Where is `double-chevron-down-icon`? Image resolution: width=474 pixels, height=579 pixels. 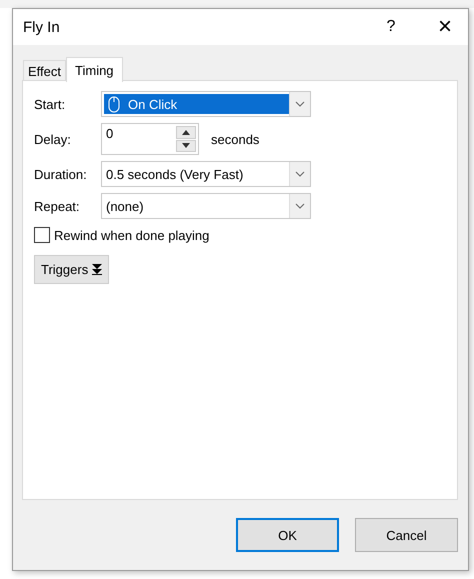
double-chevron-down-icon is located at coordinates (97, 269).